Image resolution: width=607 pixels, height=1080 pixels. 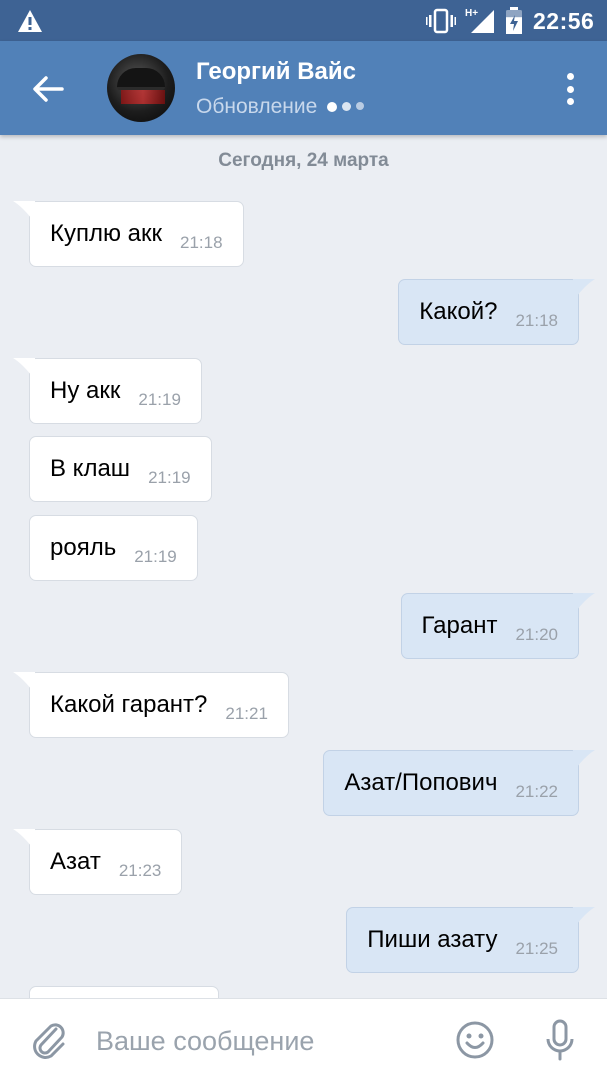 What do you see at coordinates (560, 1040) in the screenshot?
I see `microphone-icon` at bounding box center [560, 1040].